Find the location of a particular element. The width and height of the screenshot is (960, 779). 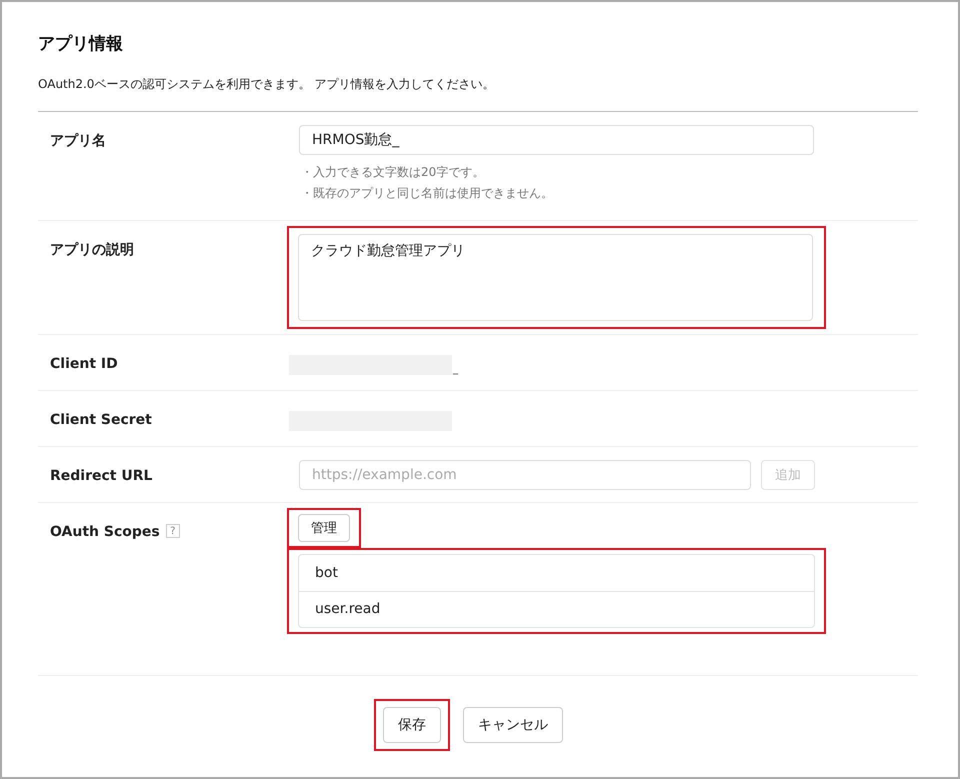

field-label: OAuth Scopes is located at coordinates (105, 532).